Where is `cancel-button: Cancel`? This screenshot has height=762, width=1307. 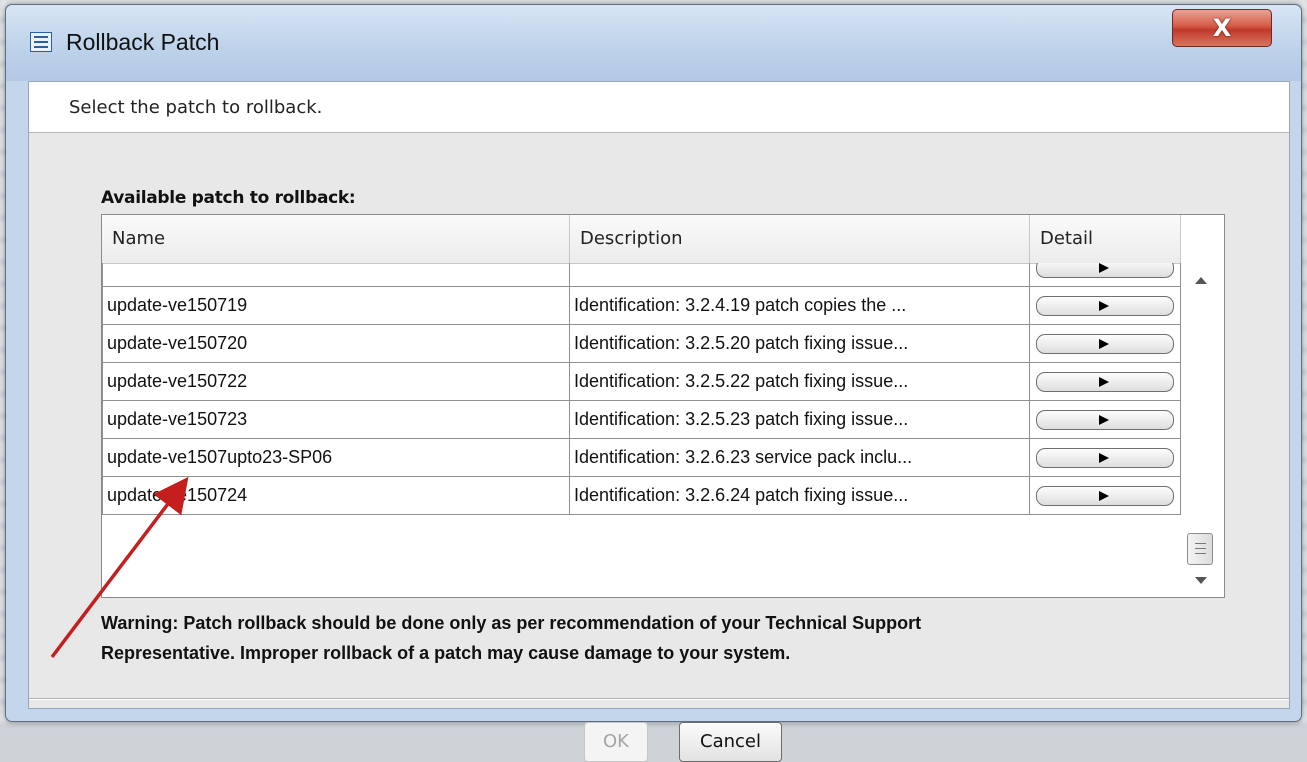 cancel-button: Cancel is located at coordinates (730, 742).